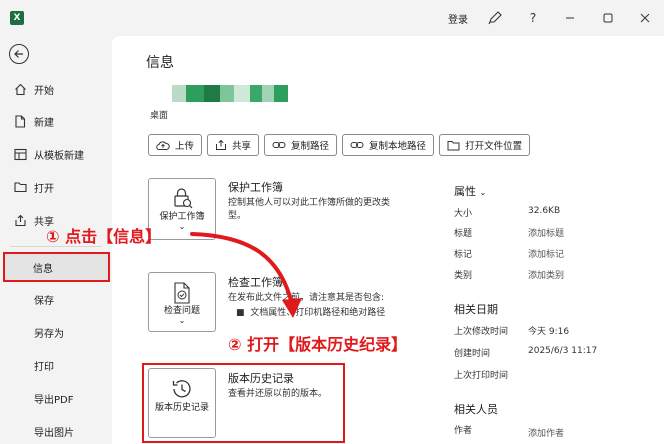 The width and height of the screenshot is (664, 444). I want to click on annotation-step-1: ① 点击【信息】, so click(104, 236).